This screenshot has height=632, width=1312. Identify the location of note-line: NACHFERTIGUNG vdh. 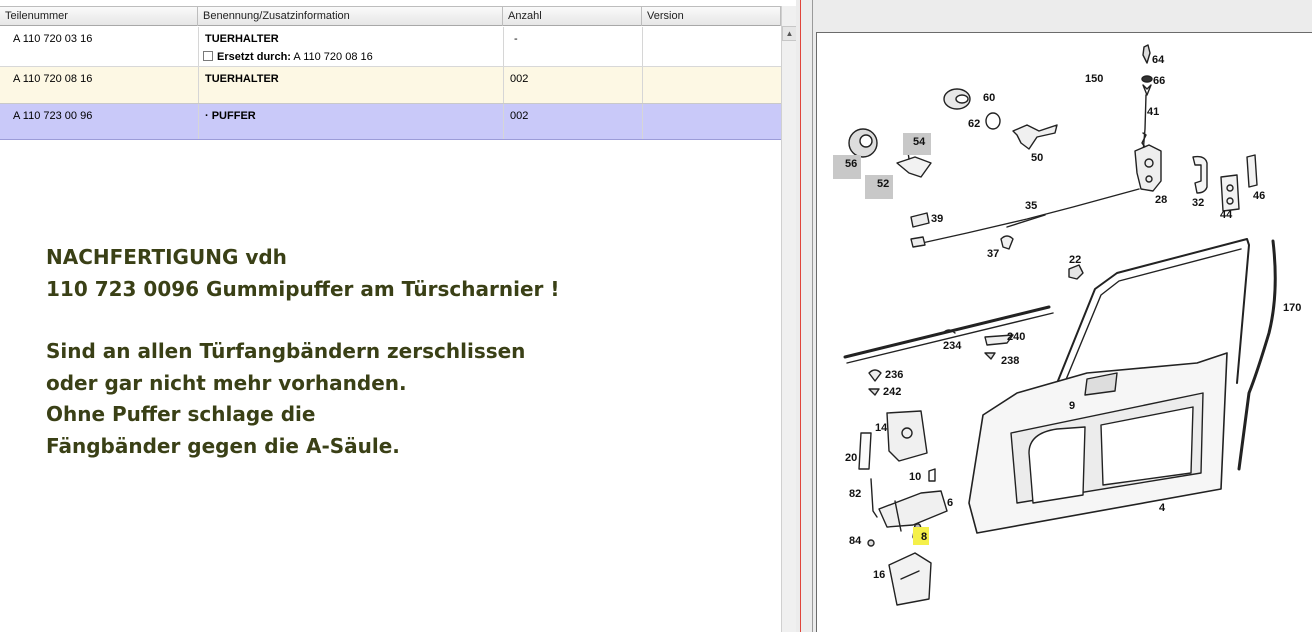
(166, 257).